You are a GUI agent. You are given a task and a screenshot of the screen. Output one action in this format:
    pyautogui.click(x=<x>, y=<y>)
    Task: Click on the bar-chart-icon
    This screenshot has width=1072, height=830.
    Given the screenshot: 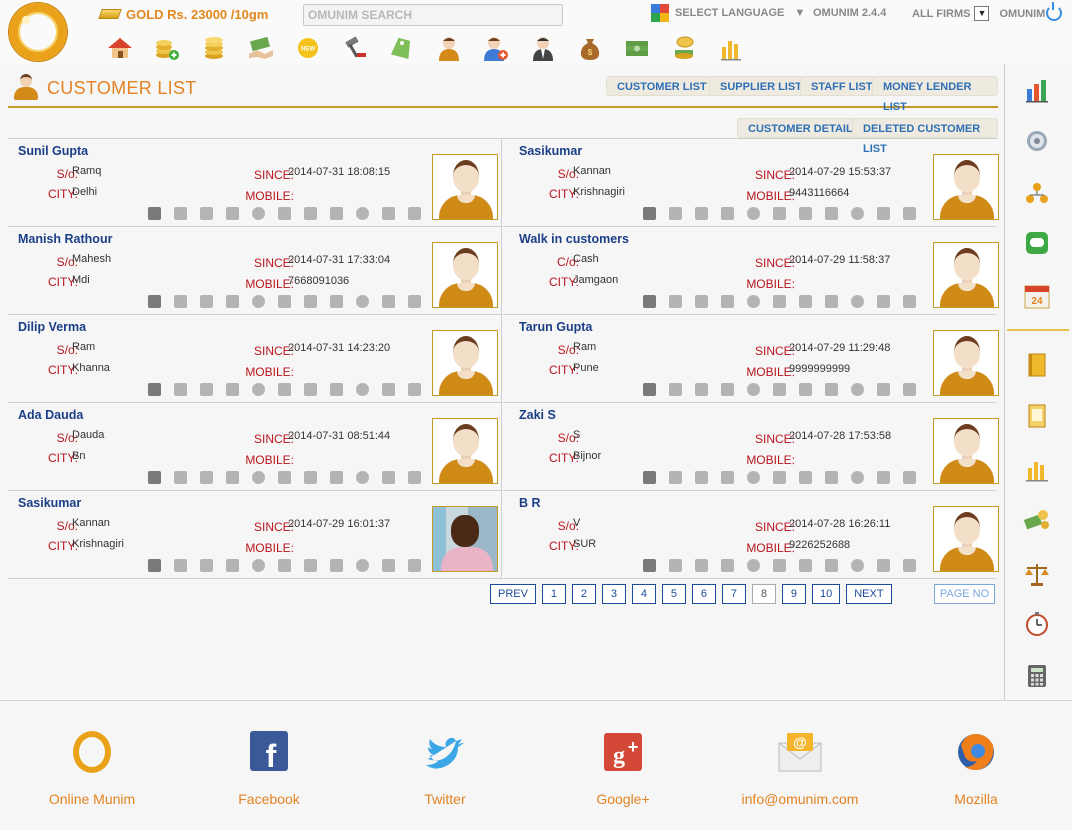 What is the action you would take?
    pyautogui.click(x=1037, y=90)
    